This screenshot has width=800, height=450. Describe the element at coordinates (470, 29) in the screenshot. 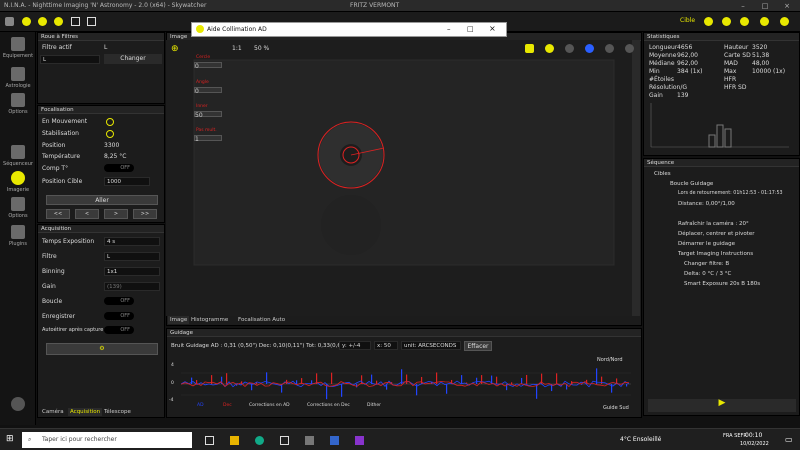

I see `dialog-maximize-icon: □` at that location.